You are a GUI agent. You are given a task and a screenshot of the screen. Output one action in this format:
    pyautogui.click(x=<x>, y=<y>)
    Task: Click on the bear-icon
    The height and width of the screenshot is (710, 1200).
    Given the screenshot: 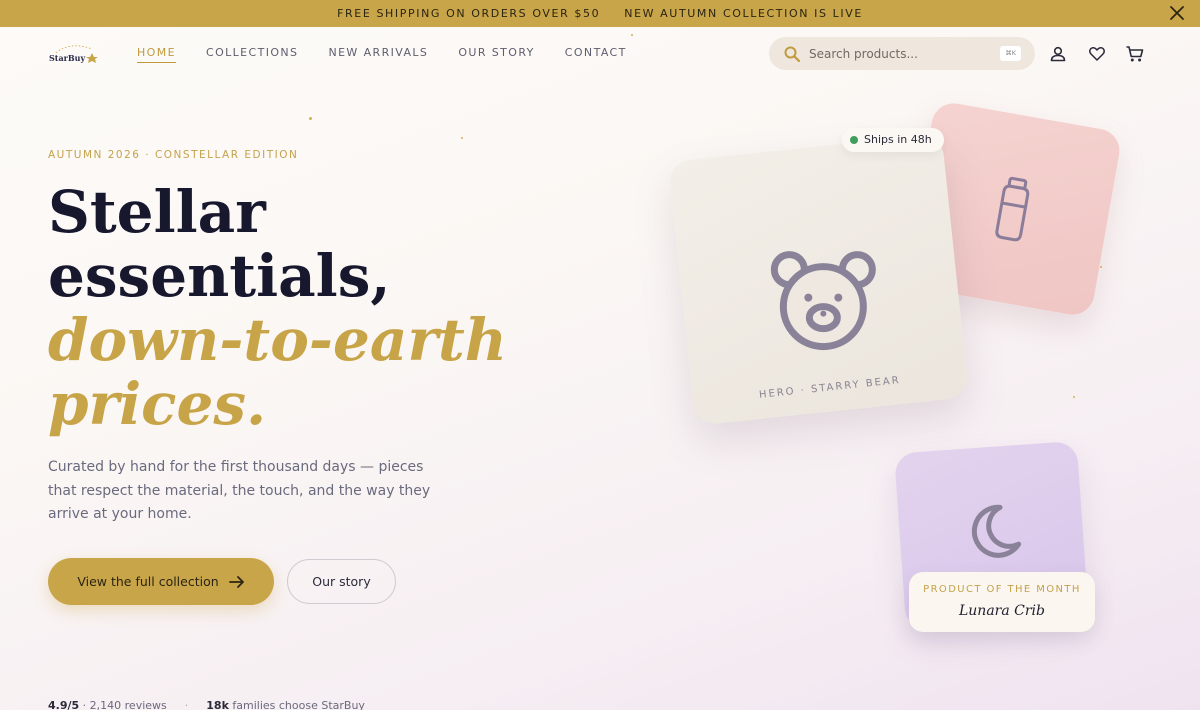 What is the action you would take?
    pyautogui.click(x=823, y=301)
    